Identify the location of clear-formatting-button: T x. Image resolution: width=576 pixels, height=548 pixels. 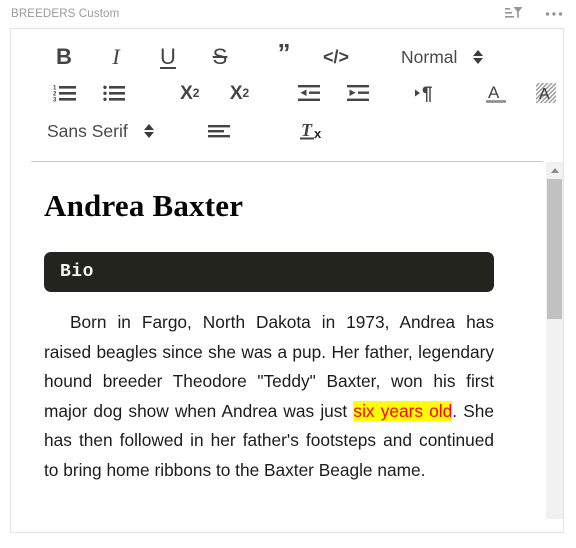
(313, 131).